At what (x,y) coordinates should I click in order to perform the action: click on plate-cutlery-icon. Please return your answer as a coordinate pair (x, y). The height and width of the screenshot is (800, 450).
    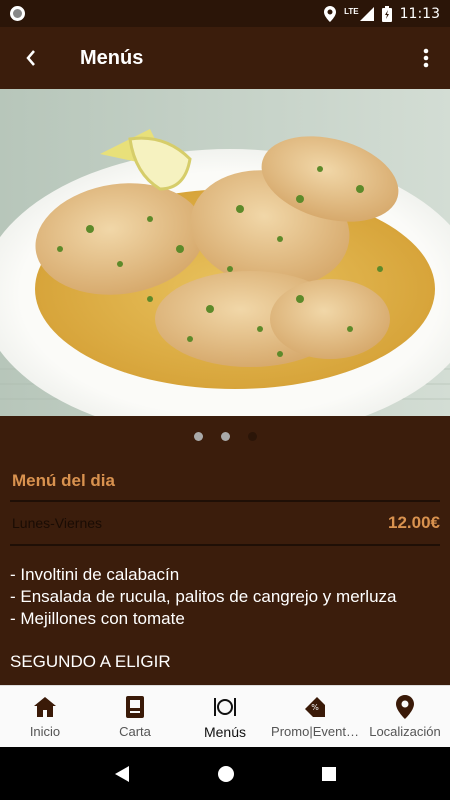
    Looking at the image, I should click on (225, 707).